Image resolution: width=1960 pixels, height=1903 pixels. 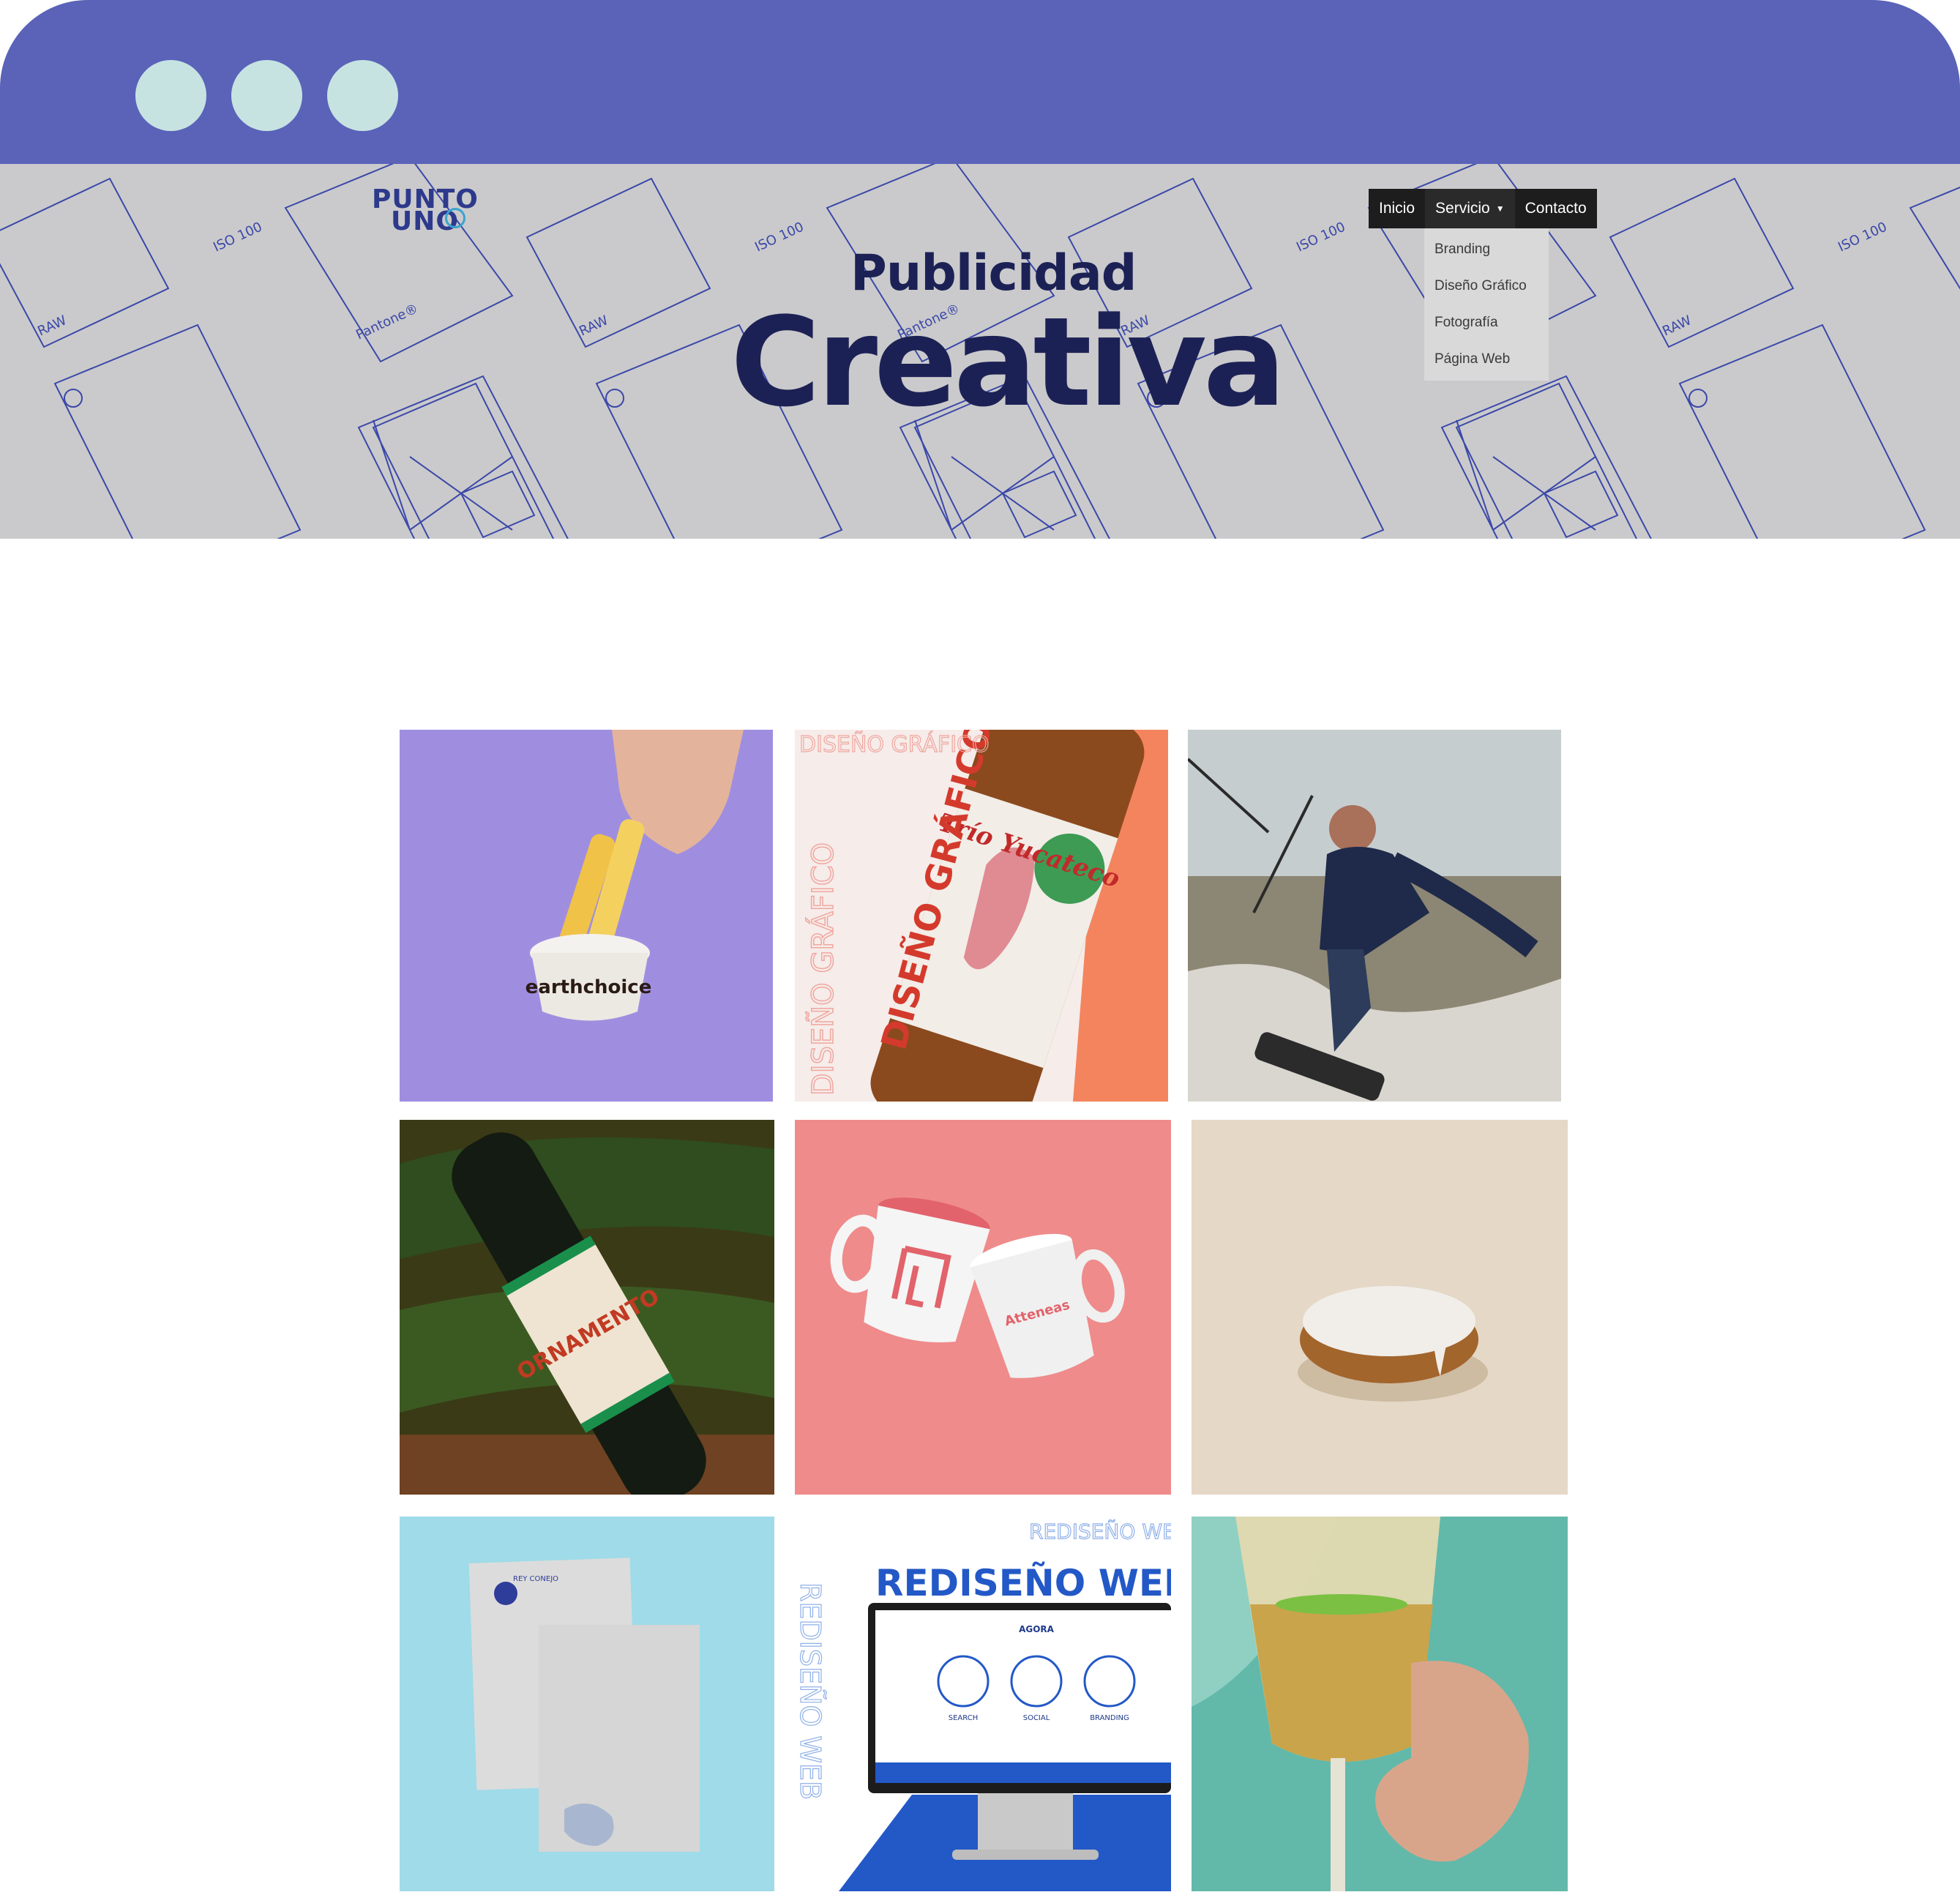 I want to click on gallery-tile-mugs: Atteneas, so click(x=983, y=1308).